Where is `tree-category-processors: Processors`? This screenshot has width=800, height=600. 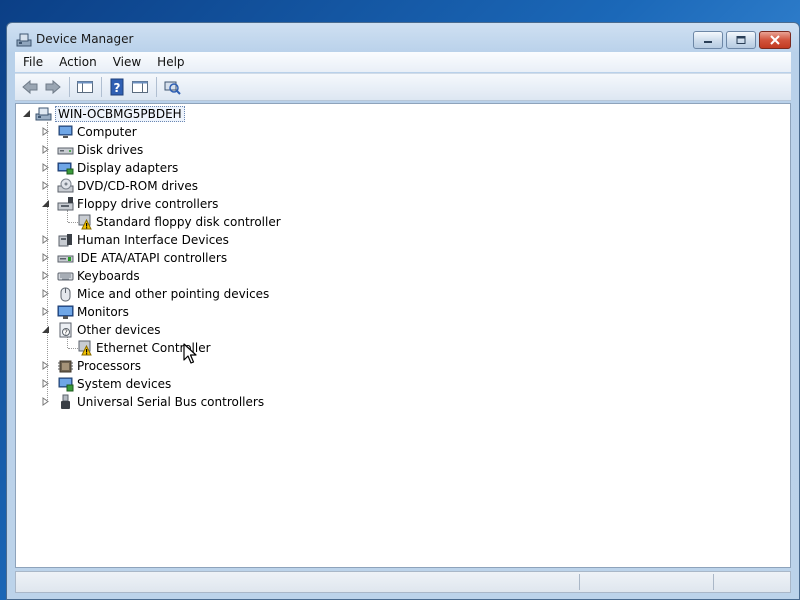
tree-category-processors: Processors is located at coordinates (92, 365).